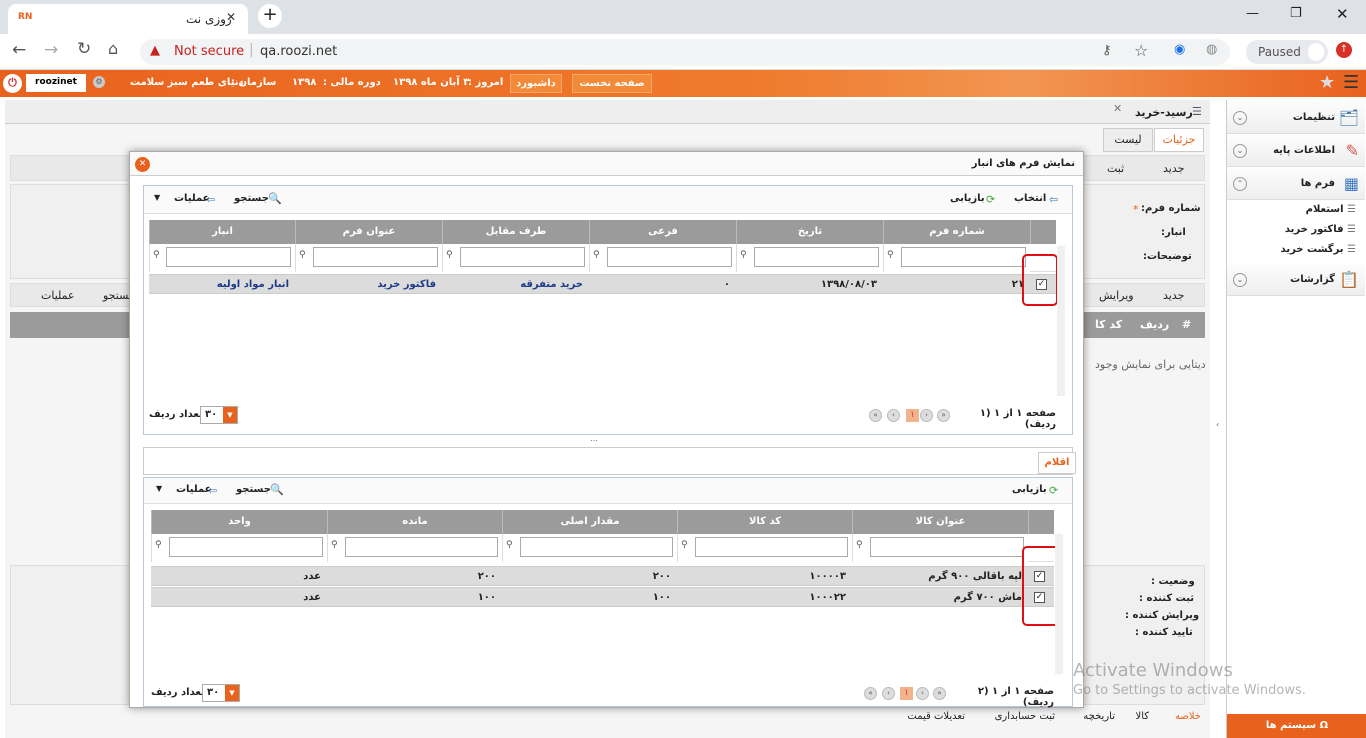 The image size is (1366, 738). Describe the element at coordinates (1057, 463) in the screenshot. I see `tab-items: اقلام` at that location.